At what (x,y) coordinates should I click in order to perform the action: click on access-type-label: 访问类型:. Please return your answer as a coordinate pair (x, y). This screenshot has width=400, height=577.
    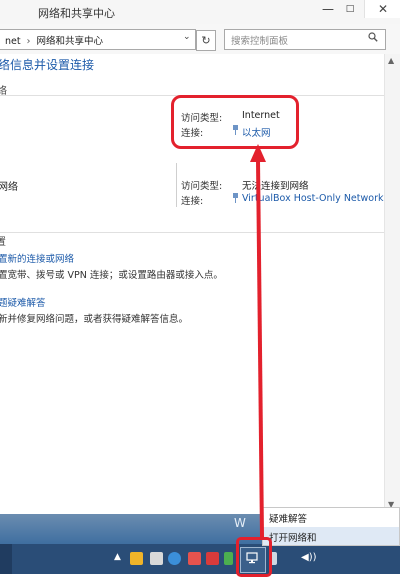
    Looking at the image, I should click on (202, 186).